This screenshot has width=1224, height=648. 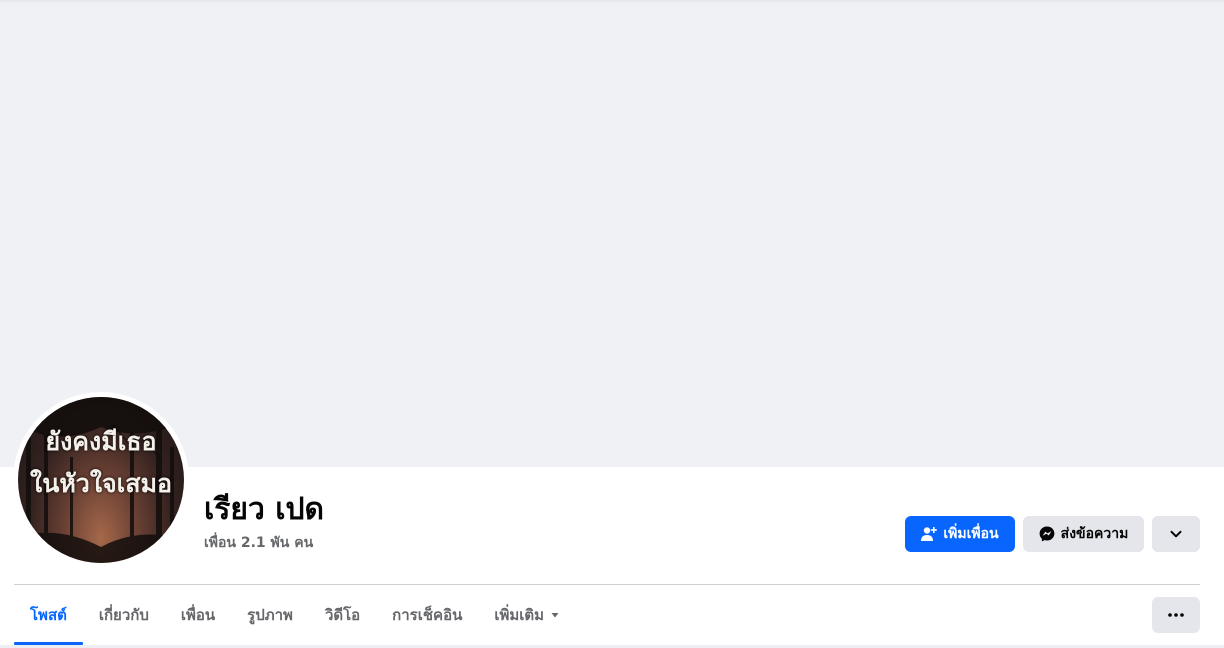 I want to click on tab-label: เกี่ยวกับ, so click(x=123, y=615).